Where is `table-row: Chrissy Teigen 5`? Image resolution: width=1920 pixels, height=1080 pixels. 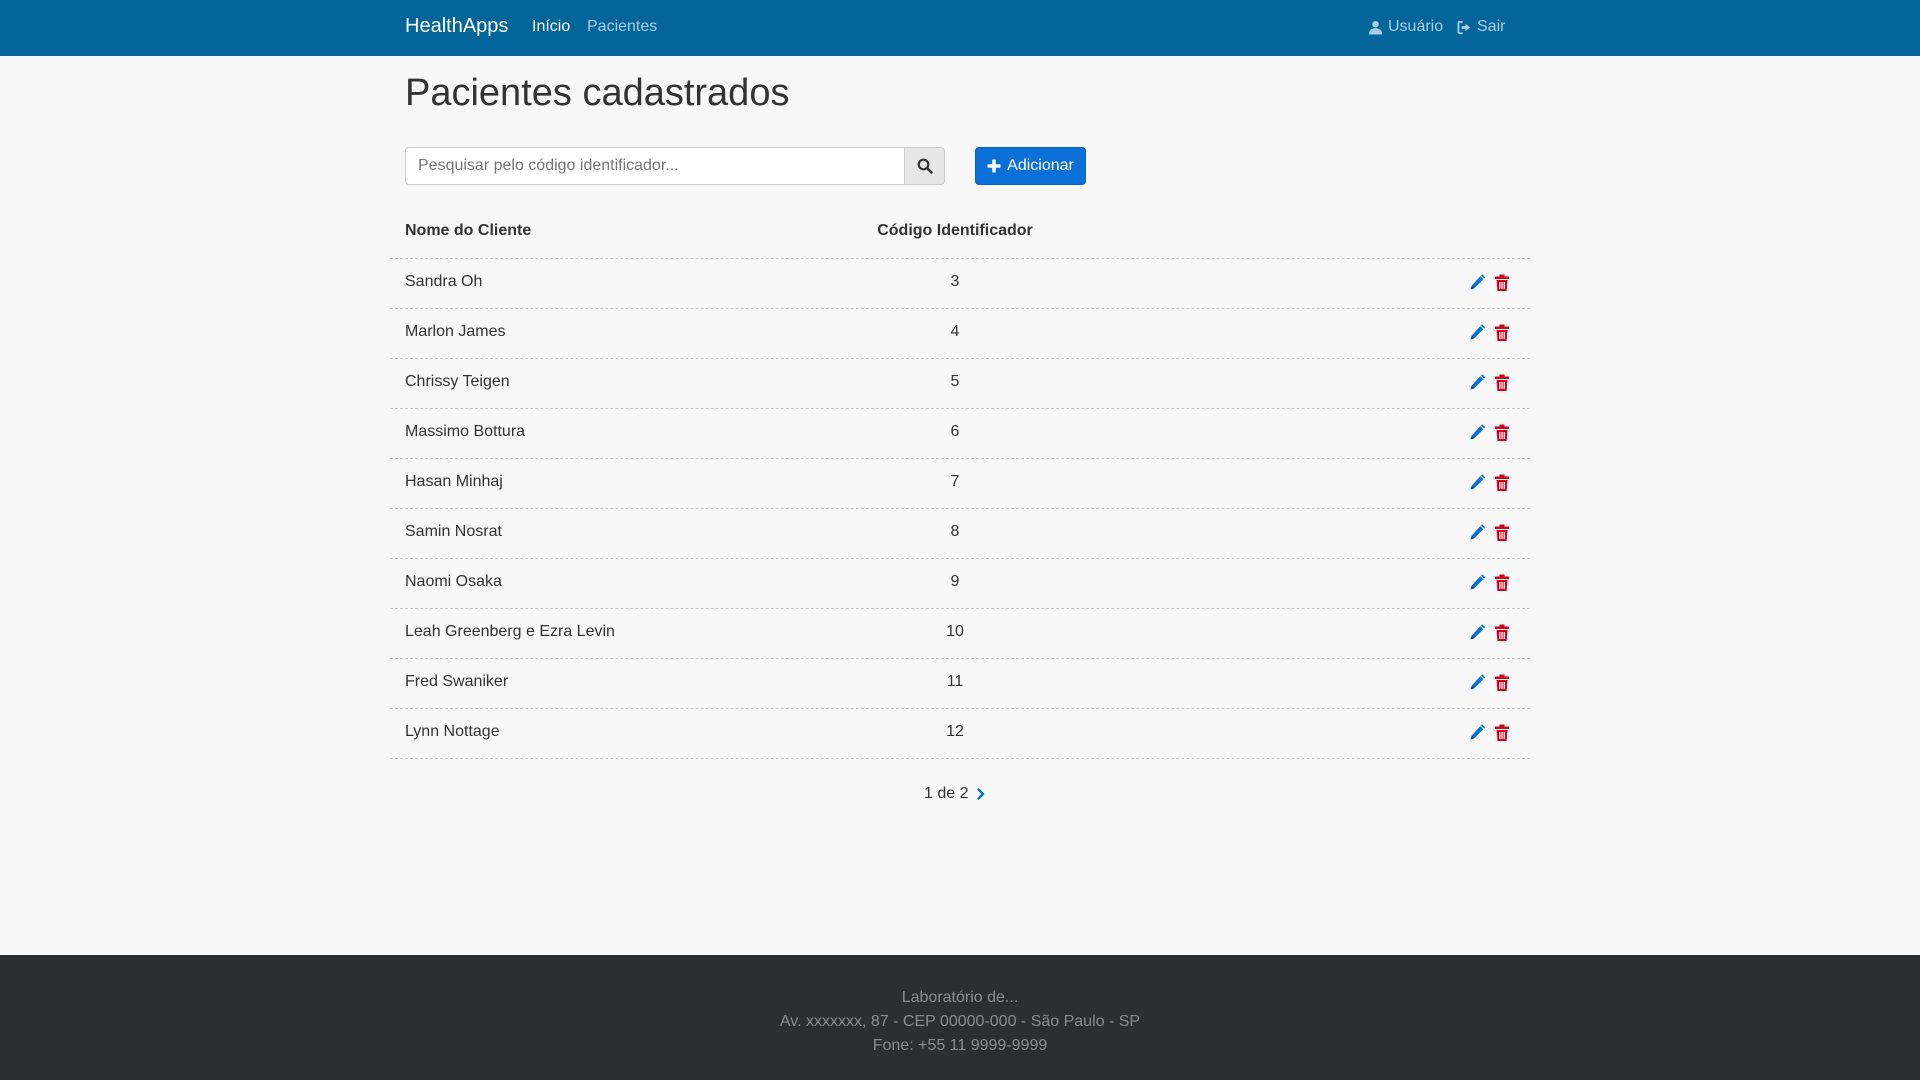 table-row: Chrissy Teigen 5 is located at coordinates (960, 384).